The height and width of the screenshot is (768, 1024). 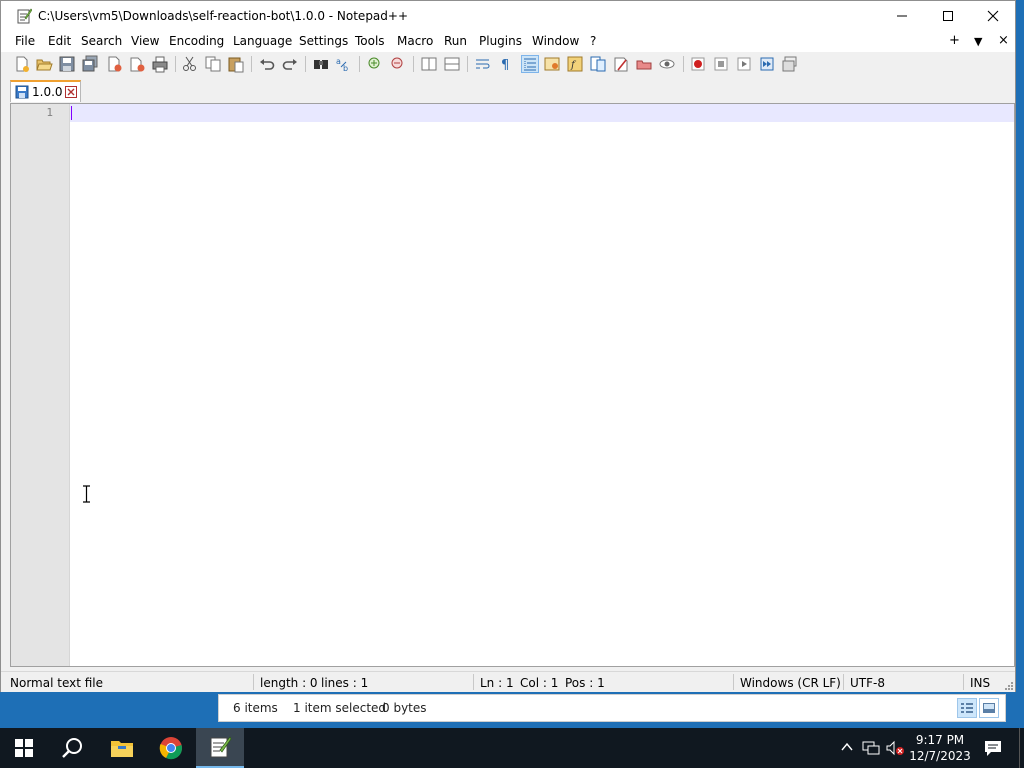 What do you see at coordinates (847, 747) in the screenshot?
I see `chevron-up-icon` at bounding box center [847, 747].